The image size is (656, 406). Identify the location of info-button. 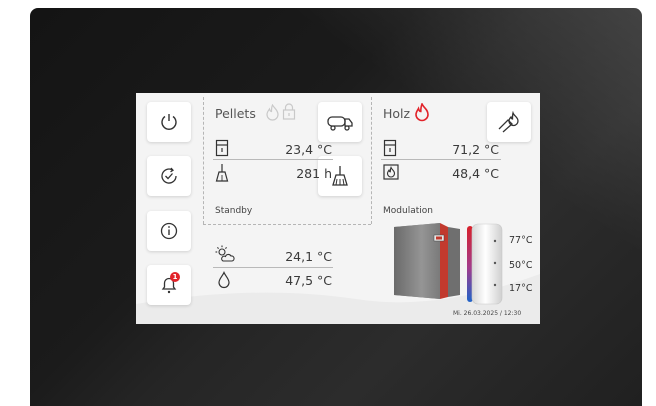
(169, 231).